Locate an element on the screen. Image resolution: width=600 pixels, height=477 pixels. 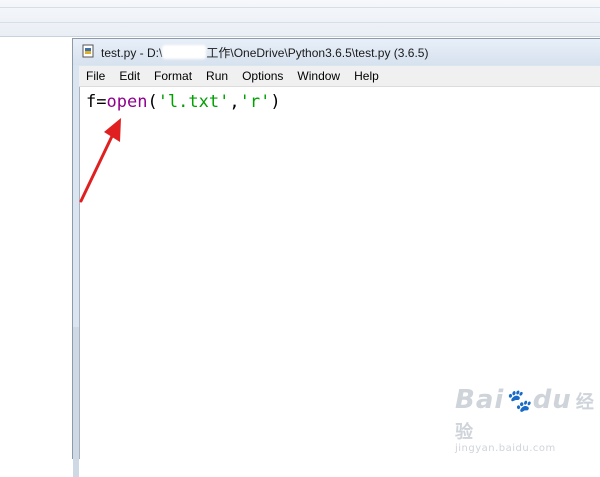
background-window-toolbar is located at coordinates (300, 18).